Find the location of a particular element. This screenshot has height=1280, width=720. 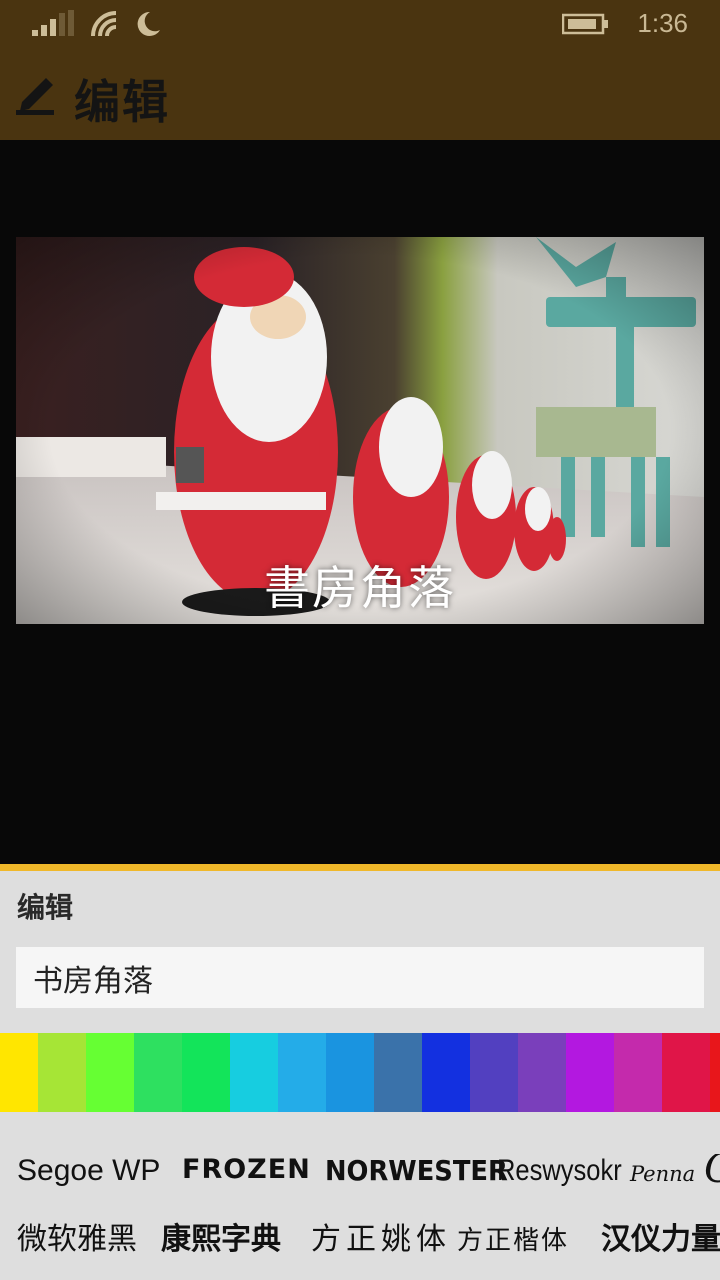

font-list-cjk: 微软雅黑 康熙字典 方正姚体 方正楷体 汉仪力量 is located at coordinates (360, 1238).